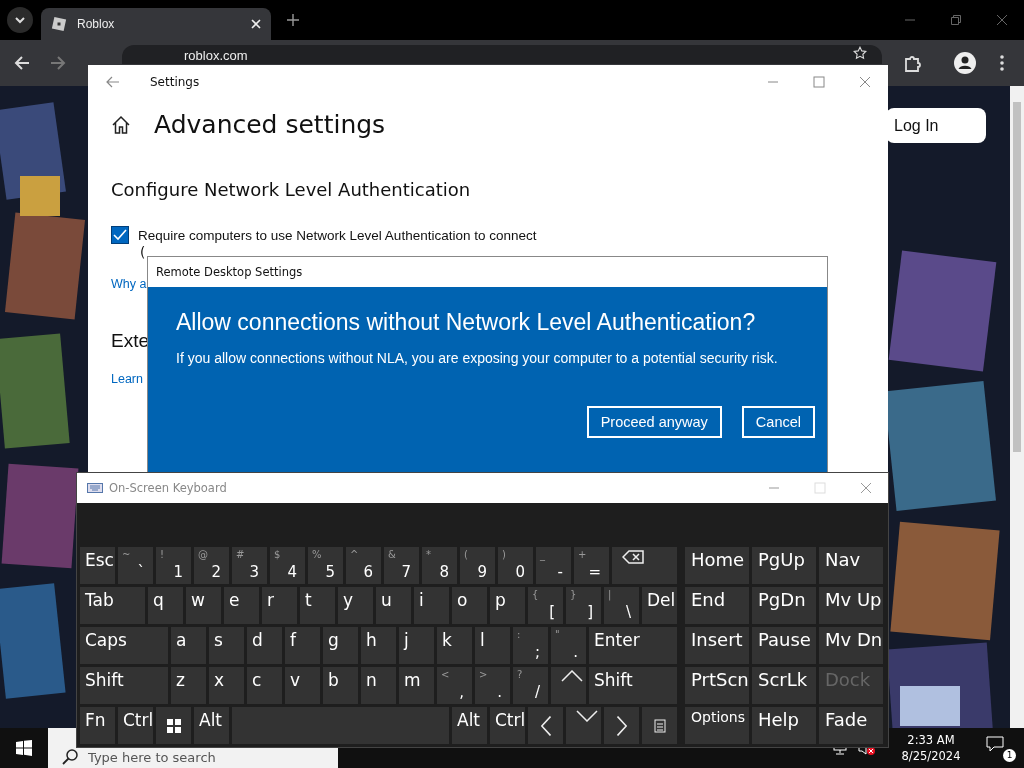 The height and width of the screenshot is (768, 1024). I want to click on notification-icon, so click(995, 744).